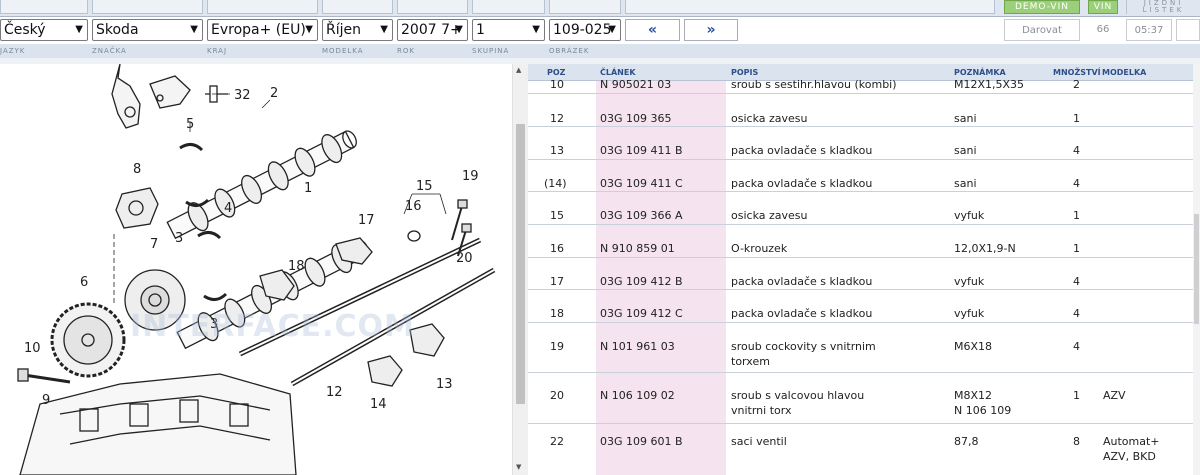  I want to click on cell-clanek: 03G 109 601 B, so click(641, 441).